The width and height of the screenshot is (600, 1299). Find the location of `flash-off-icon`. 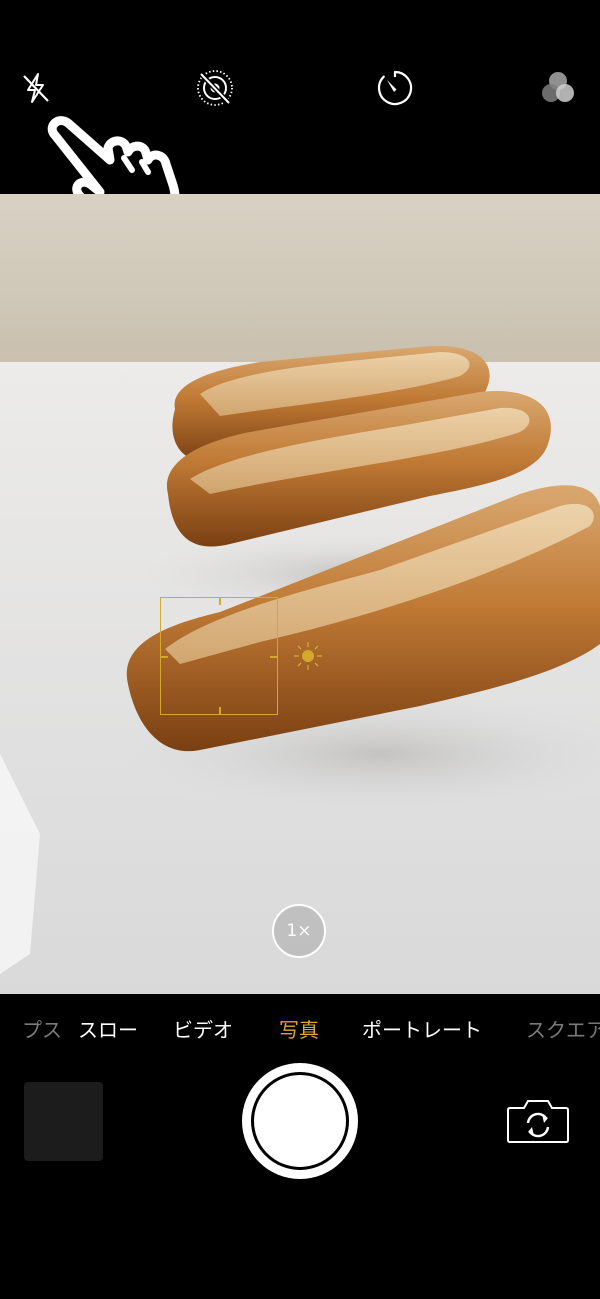

flash-off-icon is located at coordinates (36, 88).